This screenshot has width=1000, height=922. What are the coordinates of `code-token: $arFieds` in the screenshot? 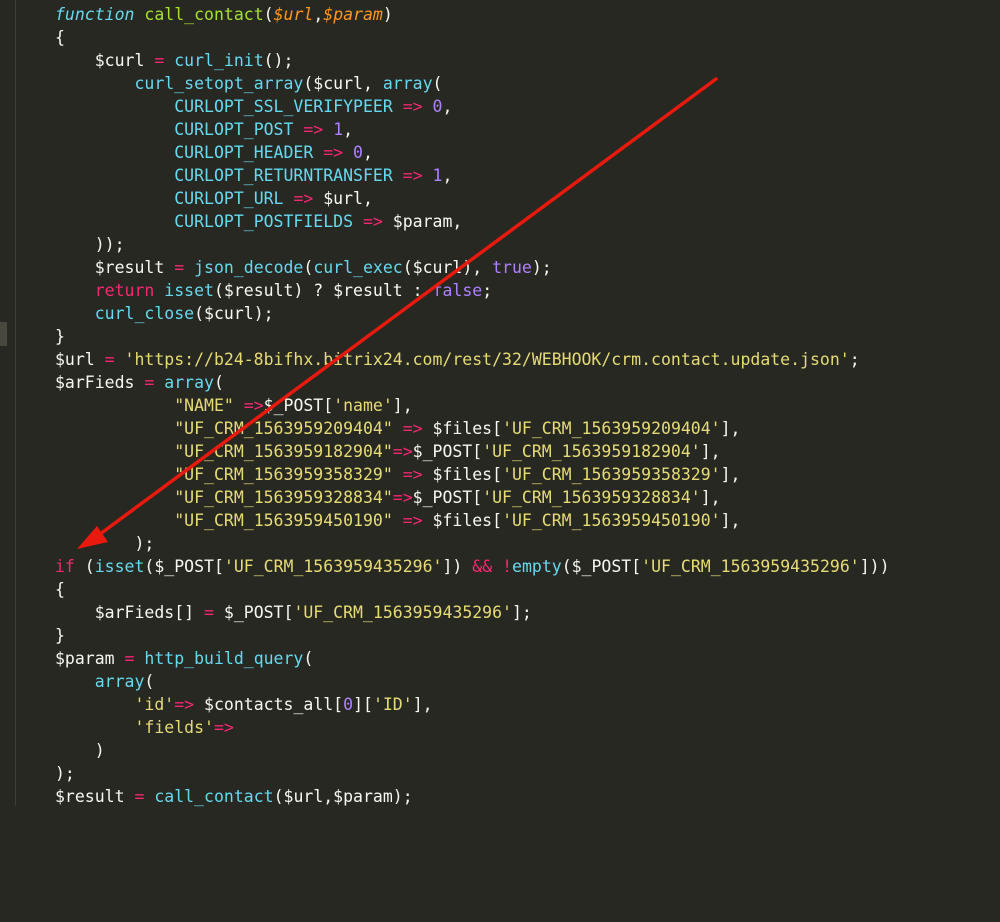 It's located at (100, 382).